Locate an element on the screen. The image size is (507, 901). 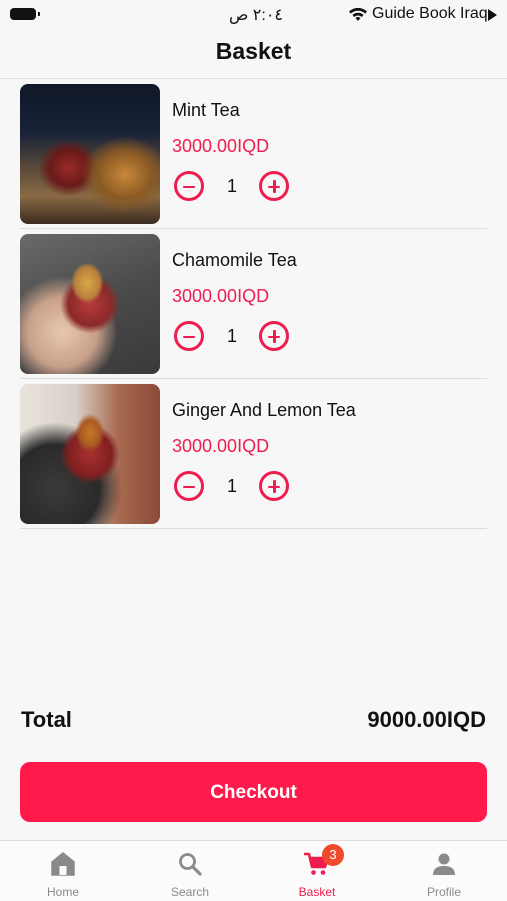
search-icon is located at coordinates (190, 864).